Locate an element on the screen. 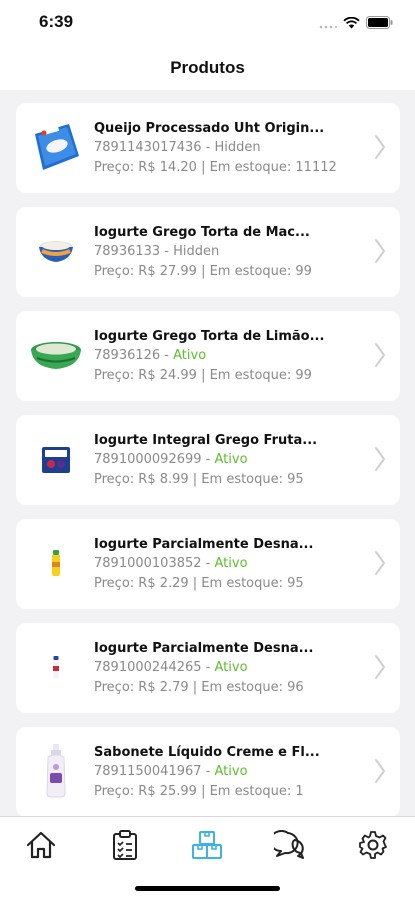 The height and width of the screenshot is (901, 415). home-icon is located at coordinates (41, 845).